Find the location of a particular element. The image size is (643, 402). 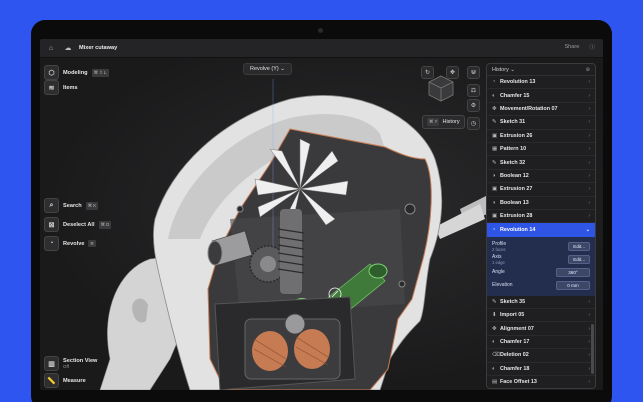

history-item: ⌫ Deletion 02 › is located at coordinates (541, 356).